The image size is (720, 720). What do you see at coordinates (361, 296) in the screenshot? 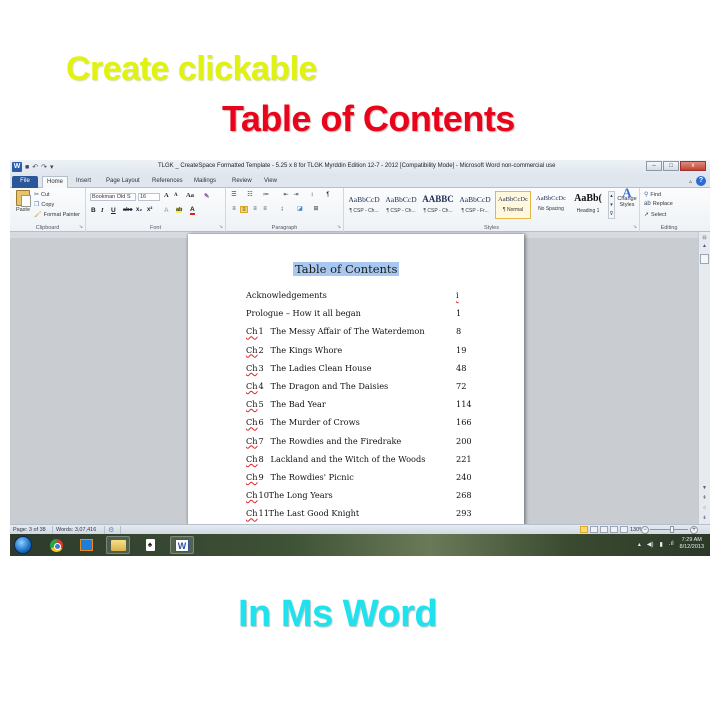
I see `toc-entry: Acknowledgements i` at bounding box center [361, 296].